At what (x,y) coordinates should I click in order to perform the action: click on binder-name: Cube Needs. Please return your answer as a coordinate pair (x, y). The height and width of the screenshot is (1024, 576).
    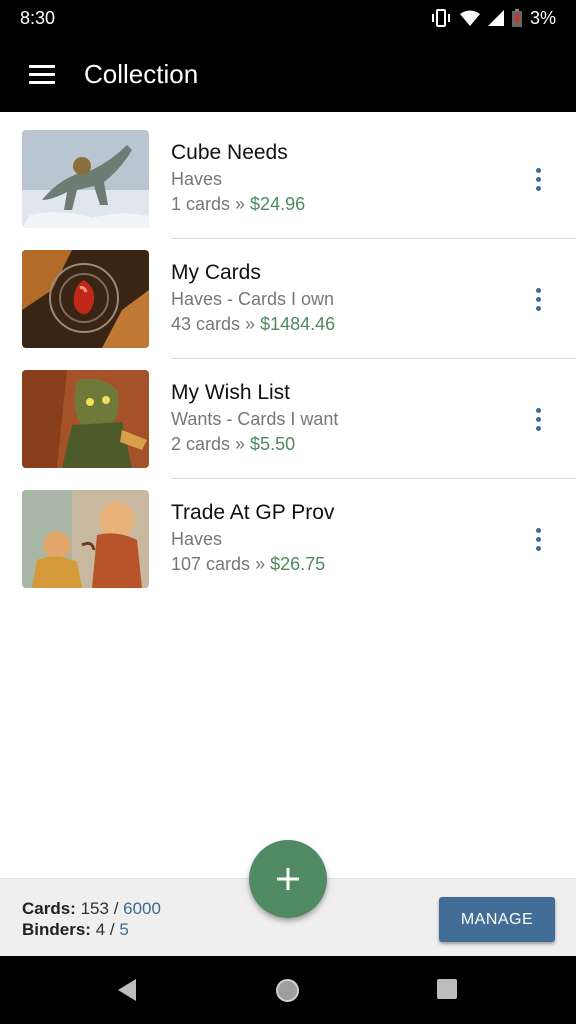
    Looking at the image, I should click on (229, 152).